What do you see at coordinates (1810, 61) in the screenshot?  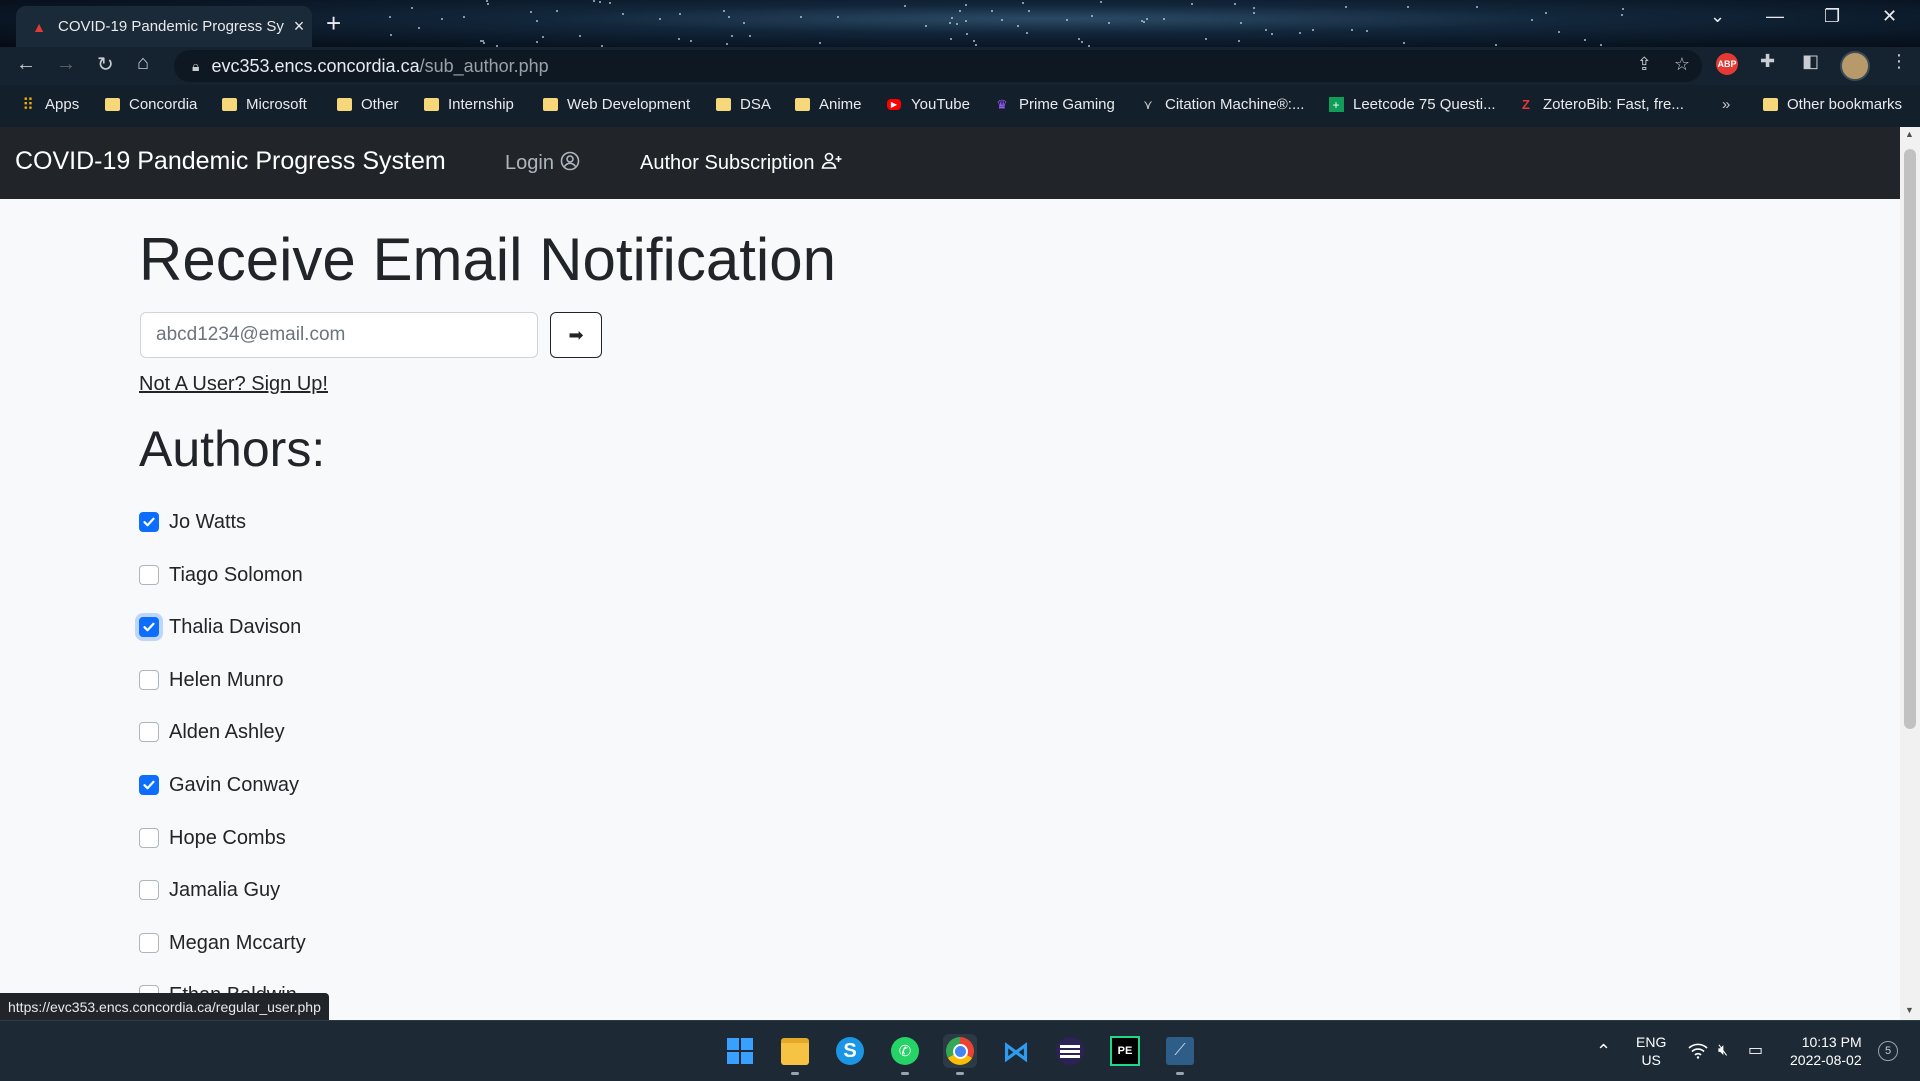 I see `side-panel-icon: ◧` at bounding box center [1810, 61].